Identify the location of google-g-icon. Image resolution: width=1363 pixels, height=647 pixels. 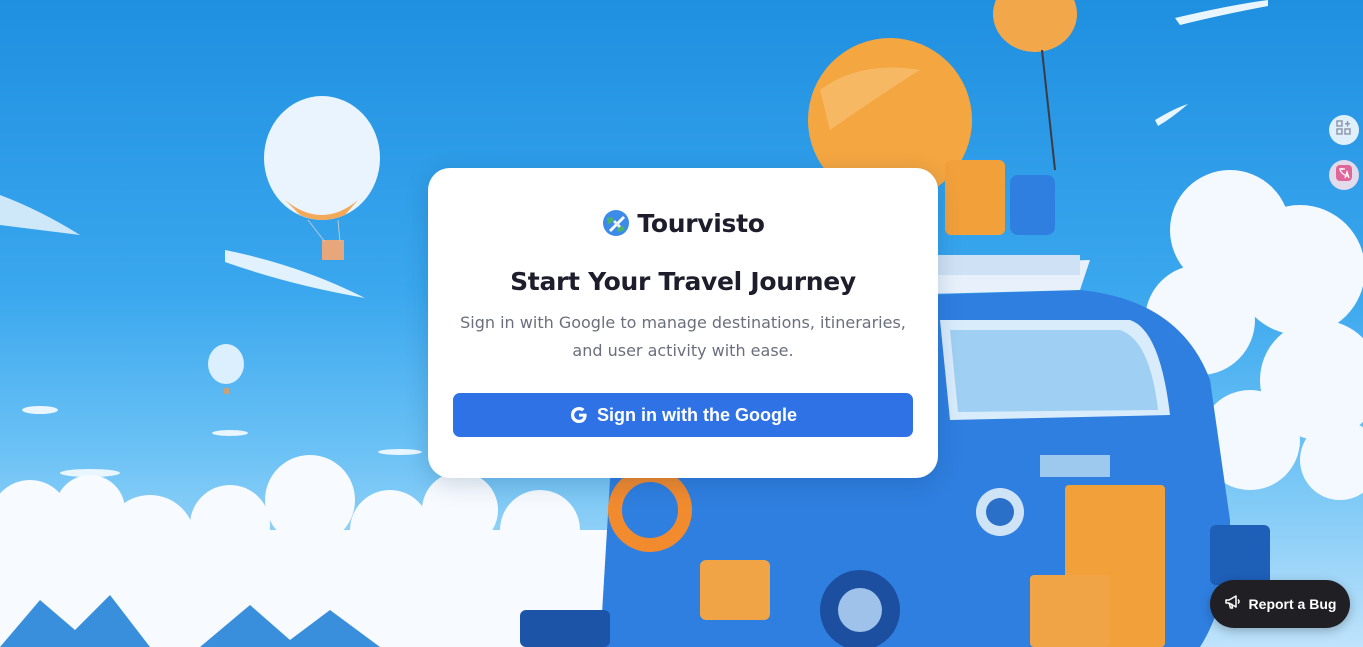
(579, 415).